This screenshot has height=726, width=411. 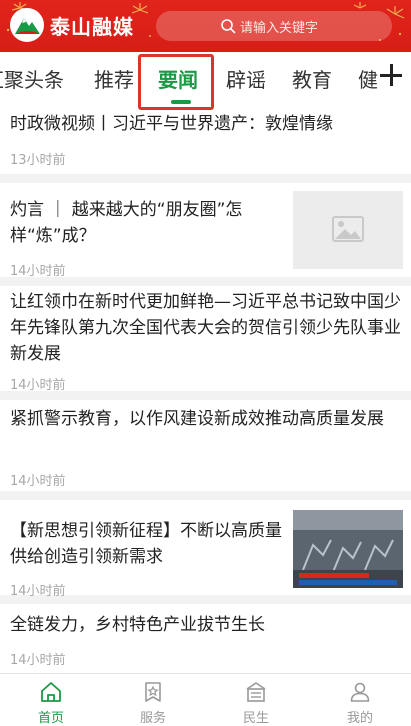 What do you see at coordinates (312, 78) in the screenshot?
I see `tab-education: 教育` at bounding box center [312, 78].